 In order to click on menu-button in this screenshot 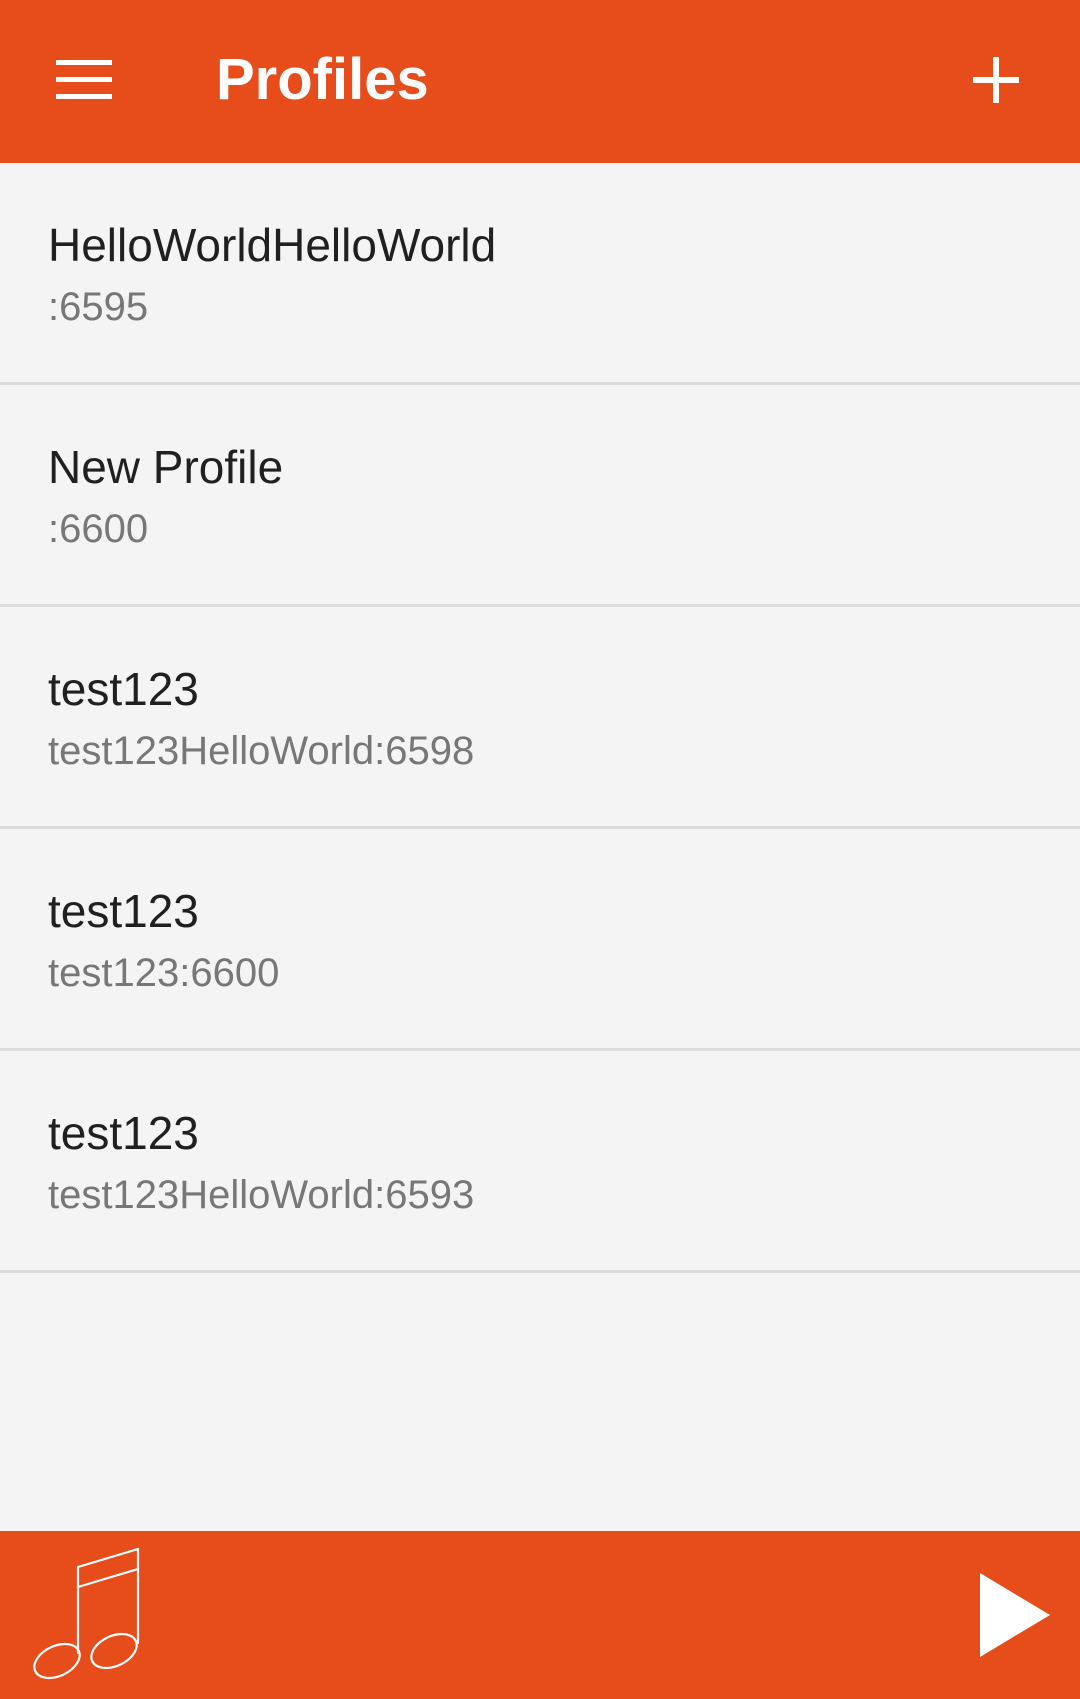, I will do `click(84, 80)`.